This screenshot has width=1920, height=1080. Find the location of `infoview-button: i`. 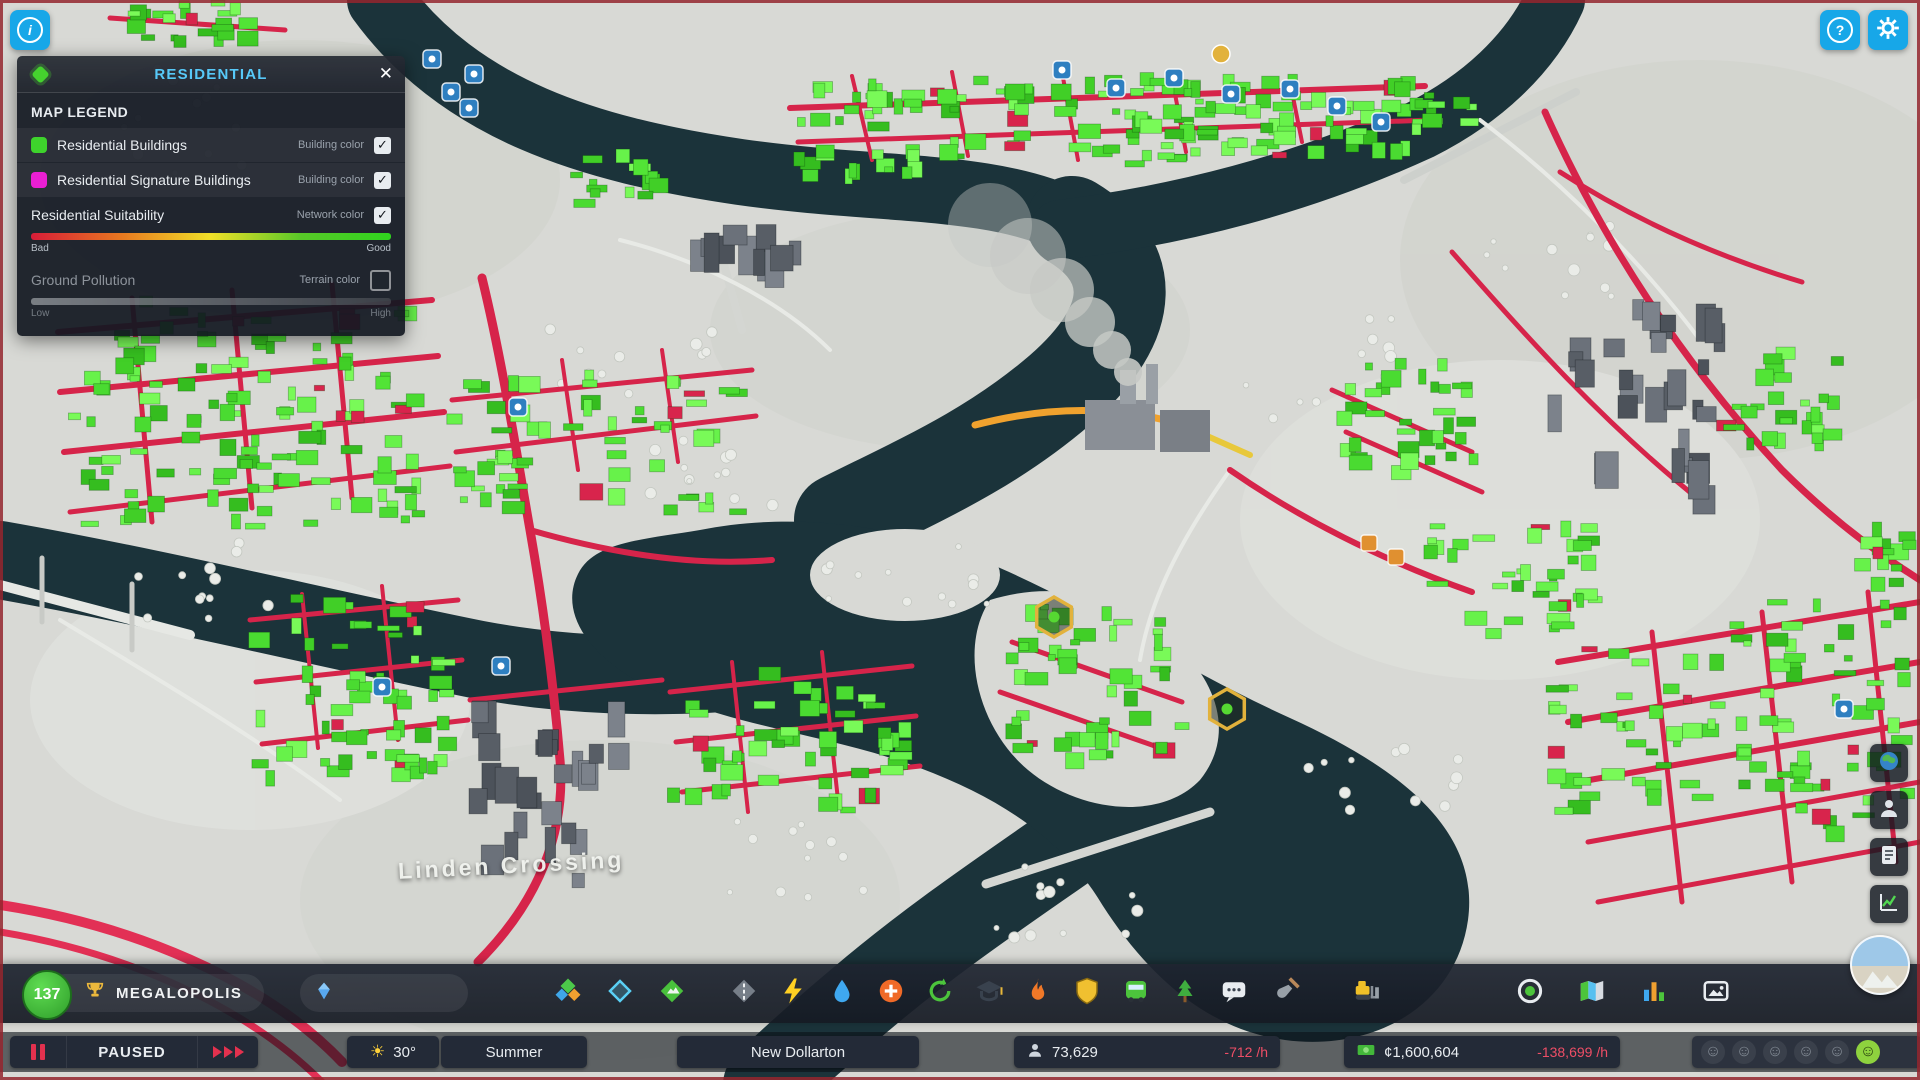

infoview-button: i is located at coordinates (30, 30).